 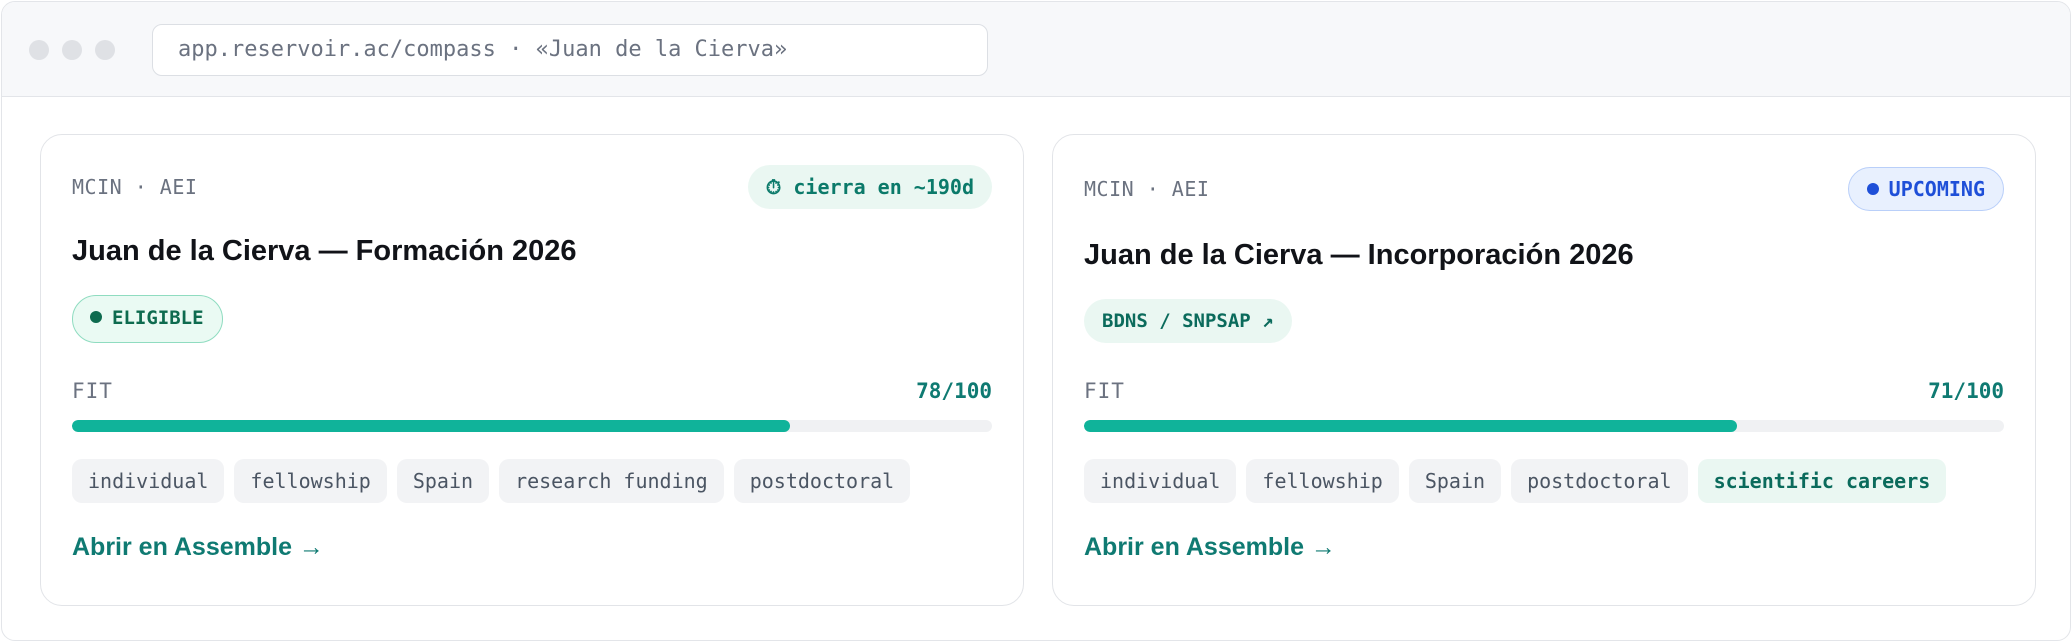 I want to click on eligibility-text: ELIGIBLE, so click(x=158, y=318).